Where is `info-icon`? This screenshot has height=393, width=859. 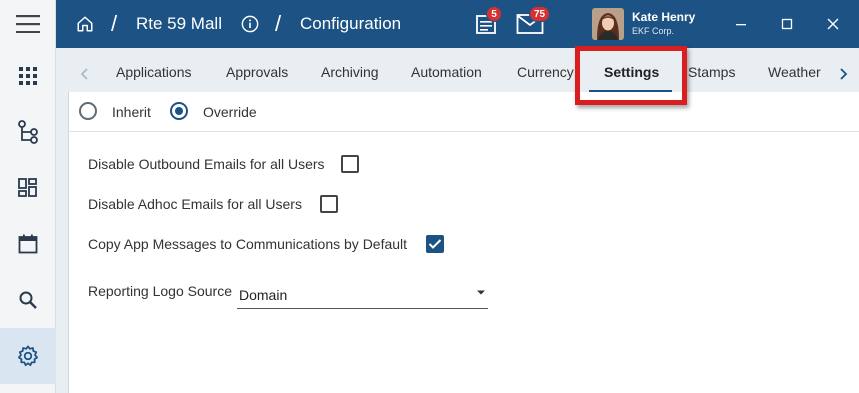 info-icon is located at coordinates (250, 24).